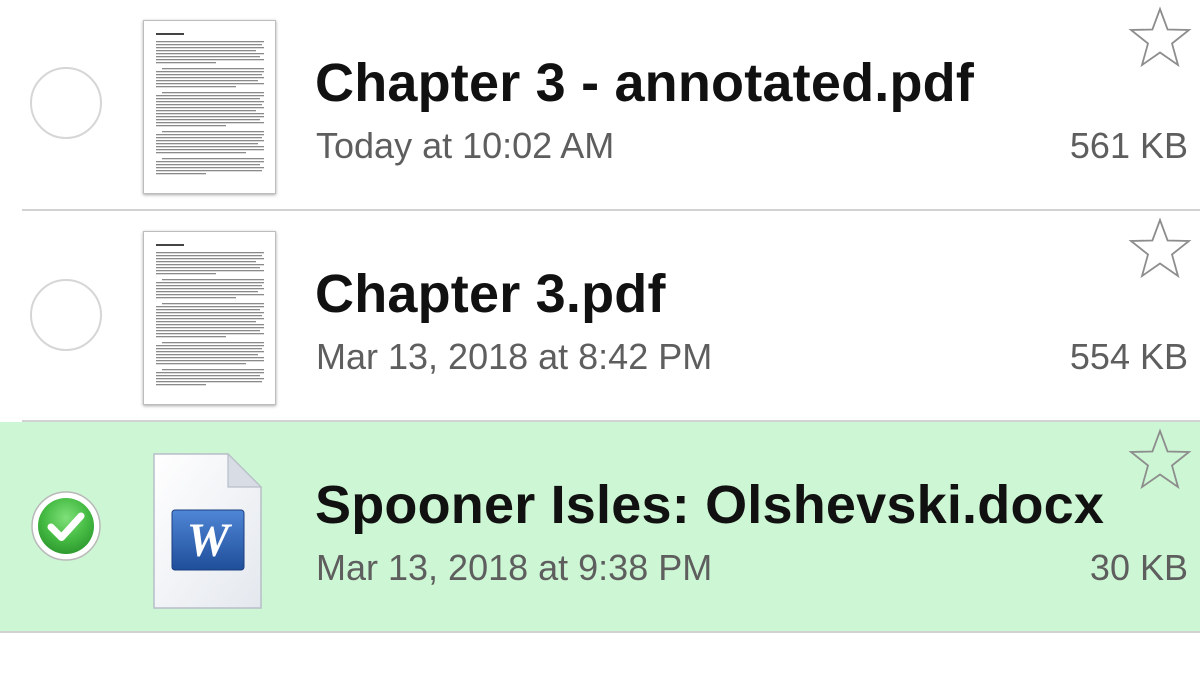  Describe the element at coordinates (600, 632) in the screenshot. I see `row-divider` at that location.